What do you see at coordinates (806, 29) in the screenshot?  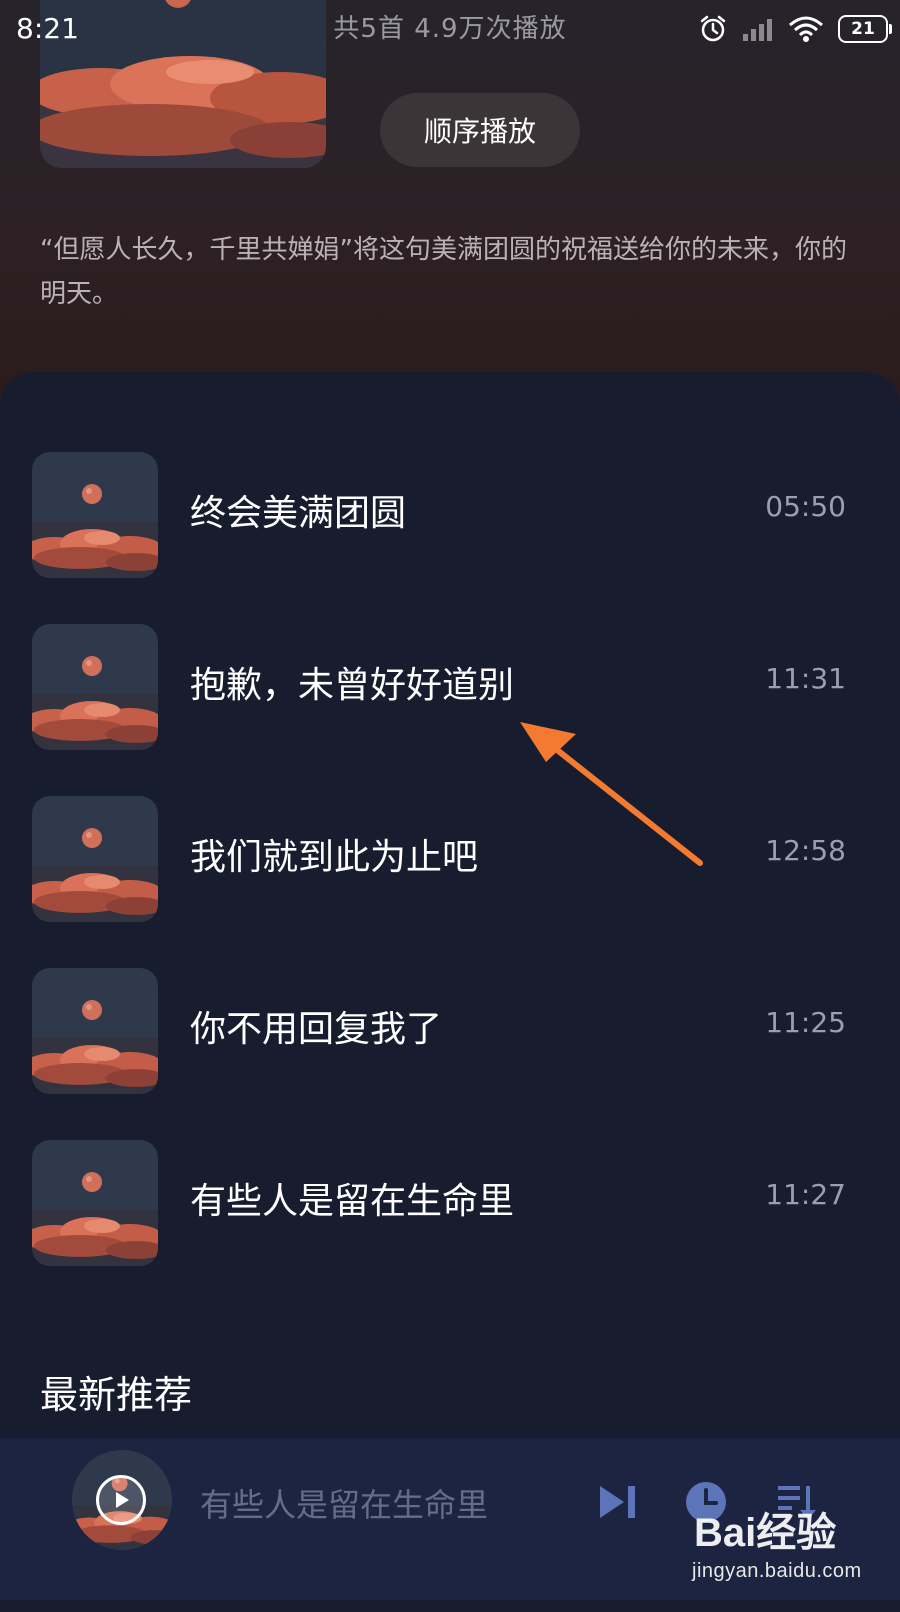 I see `wifi-icon` at bounding box center [806, 29].